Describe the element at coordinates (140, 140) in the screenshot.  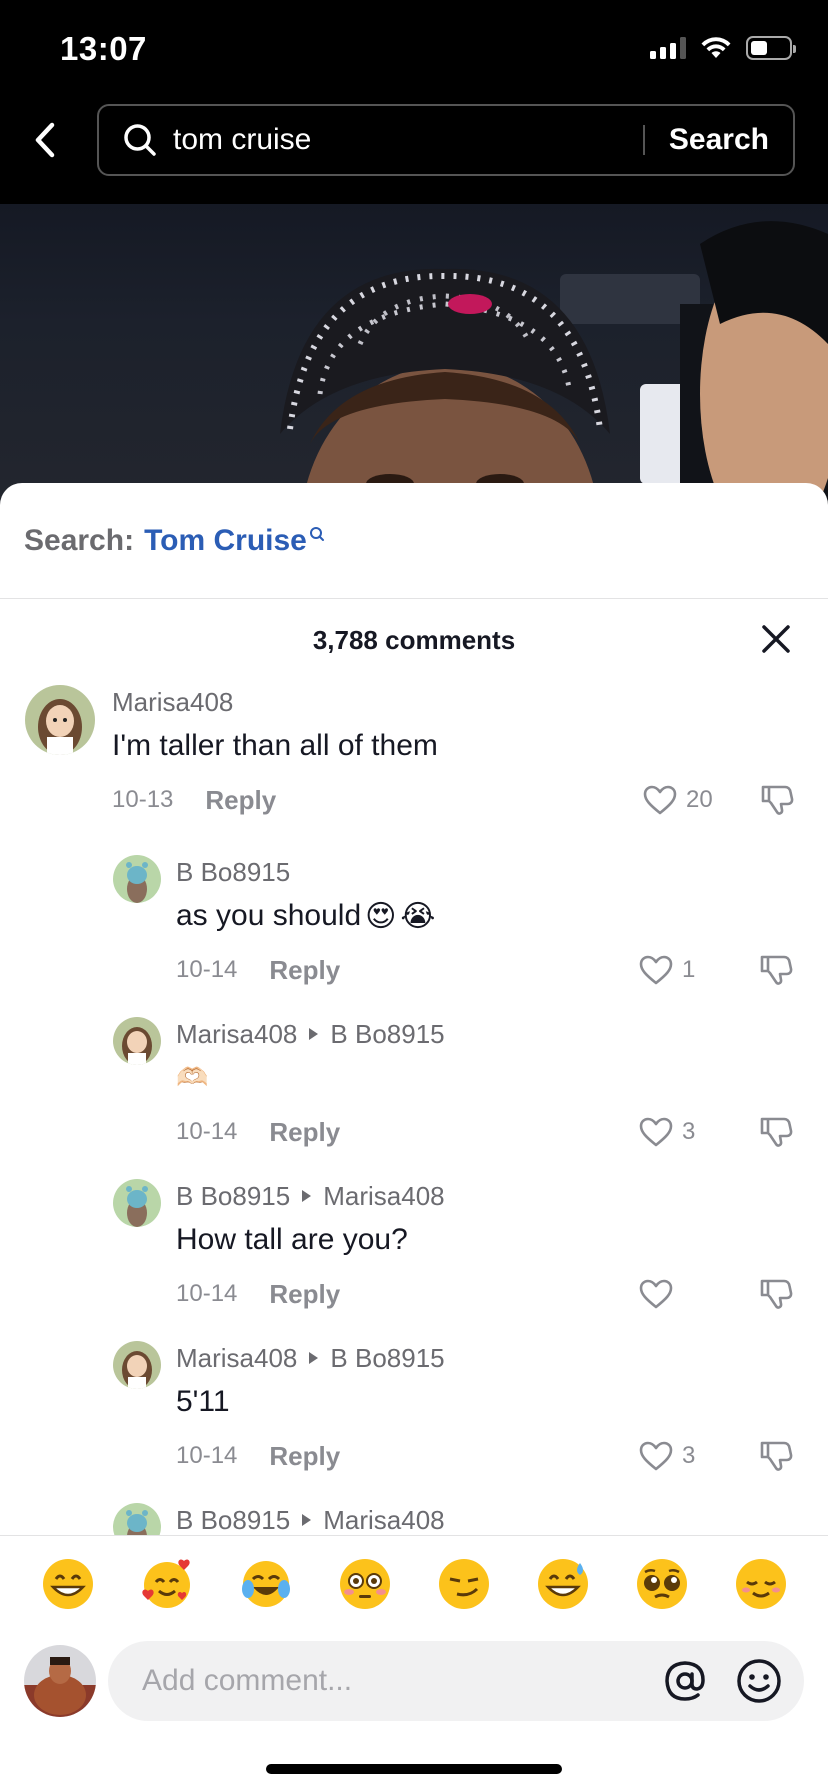
I see `search-icon` at that location.